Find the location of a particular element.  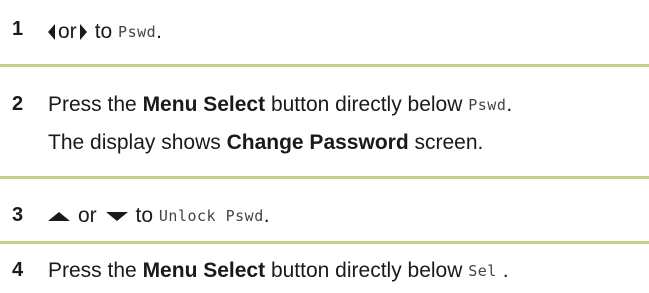

screen-name: Change Password is located at coordinates (317, 142).